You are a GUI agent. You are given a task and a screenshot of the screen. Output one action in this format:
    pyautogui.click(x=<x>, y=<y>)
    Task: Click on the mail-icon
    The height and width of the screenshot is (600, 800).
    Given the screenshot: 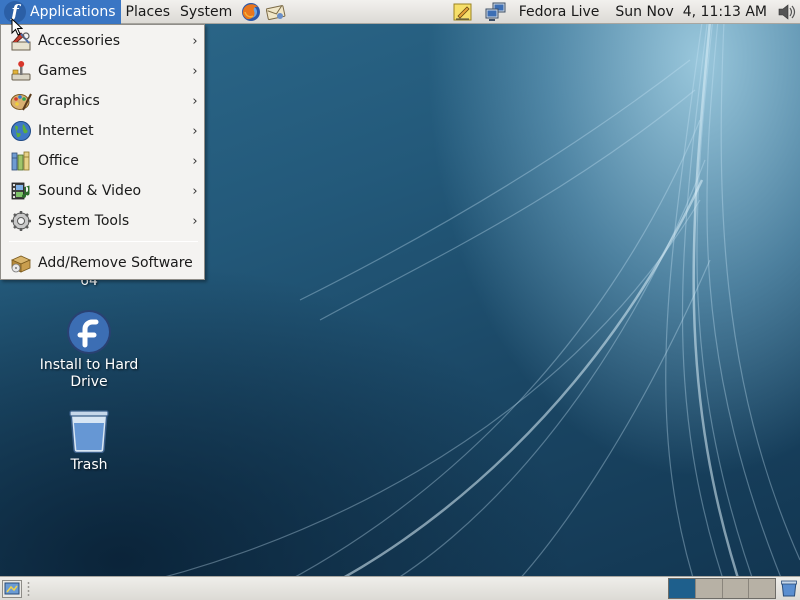 What is the action you would take?
    pyautogui.click(x=276, y=12)
    